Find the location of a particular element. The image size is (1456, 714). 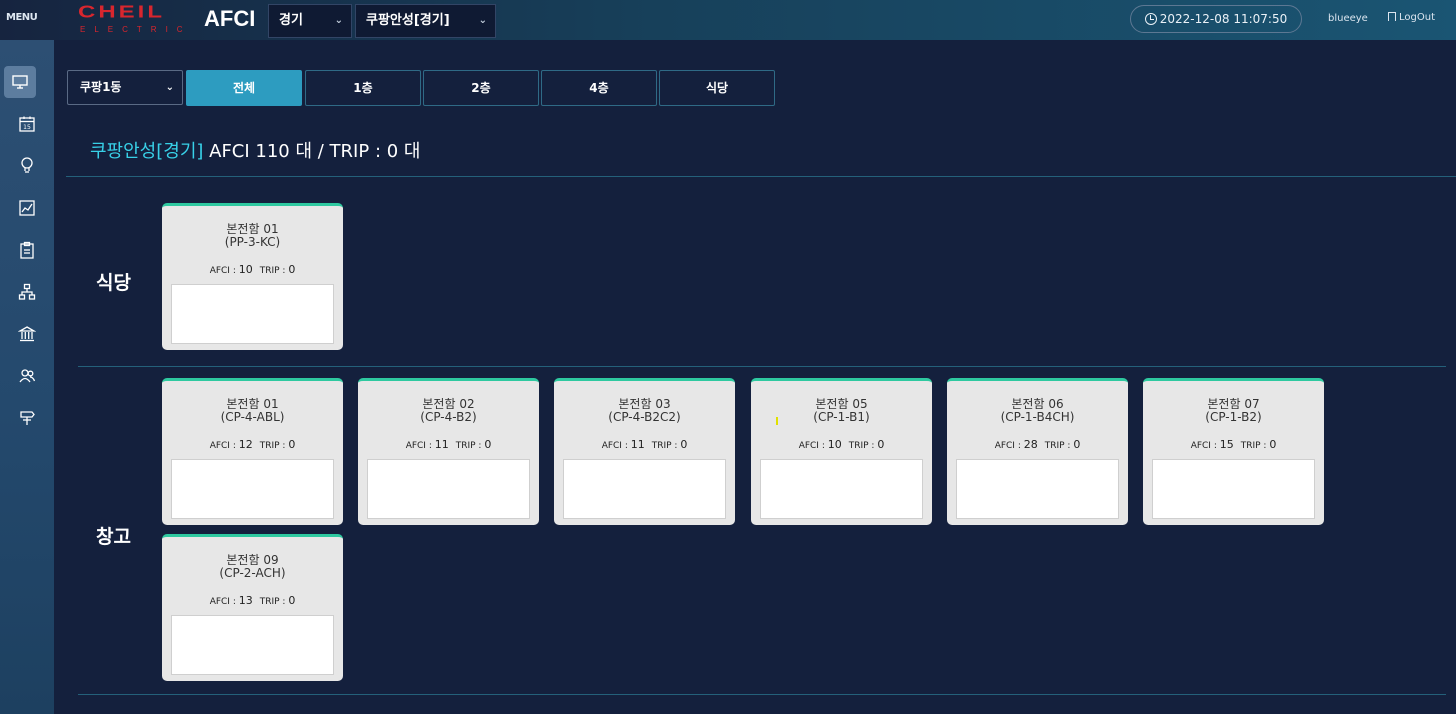

logout-label: LogOut is located at coordinates (1417, 17).